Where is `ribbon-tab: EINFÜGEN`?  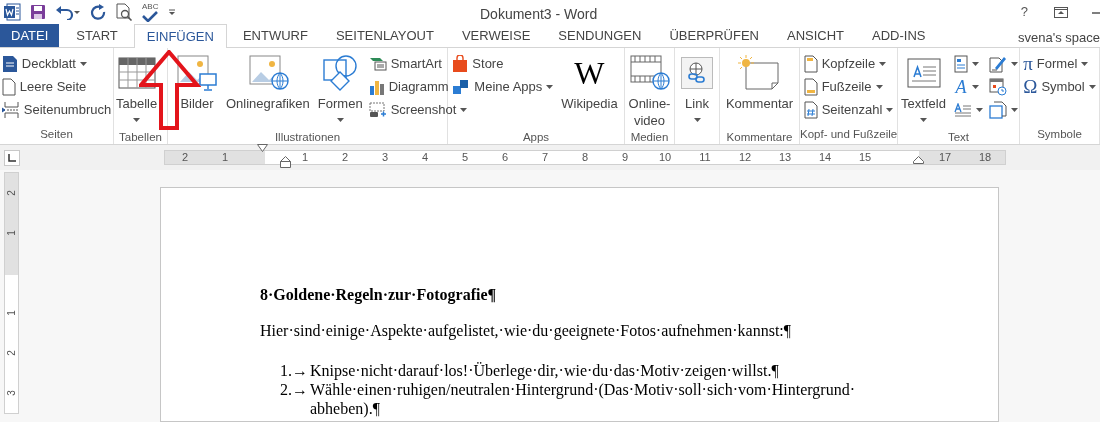 ribbon-tab: EINFÜGEN is located at coordinates (180, 36).